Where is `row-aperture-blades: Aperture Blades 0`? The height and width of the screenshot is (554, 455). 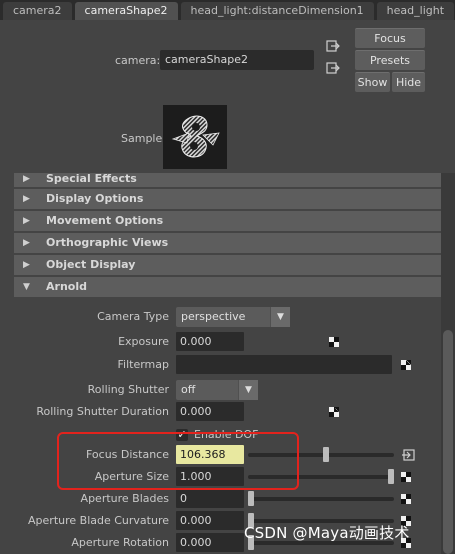 row-aperture-blades: Aperture Blades 0 is located at coordinates (227, 499).